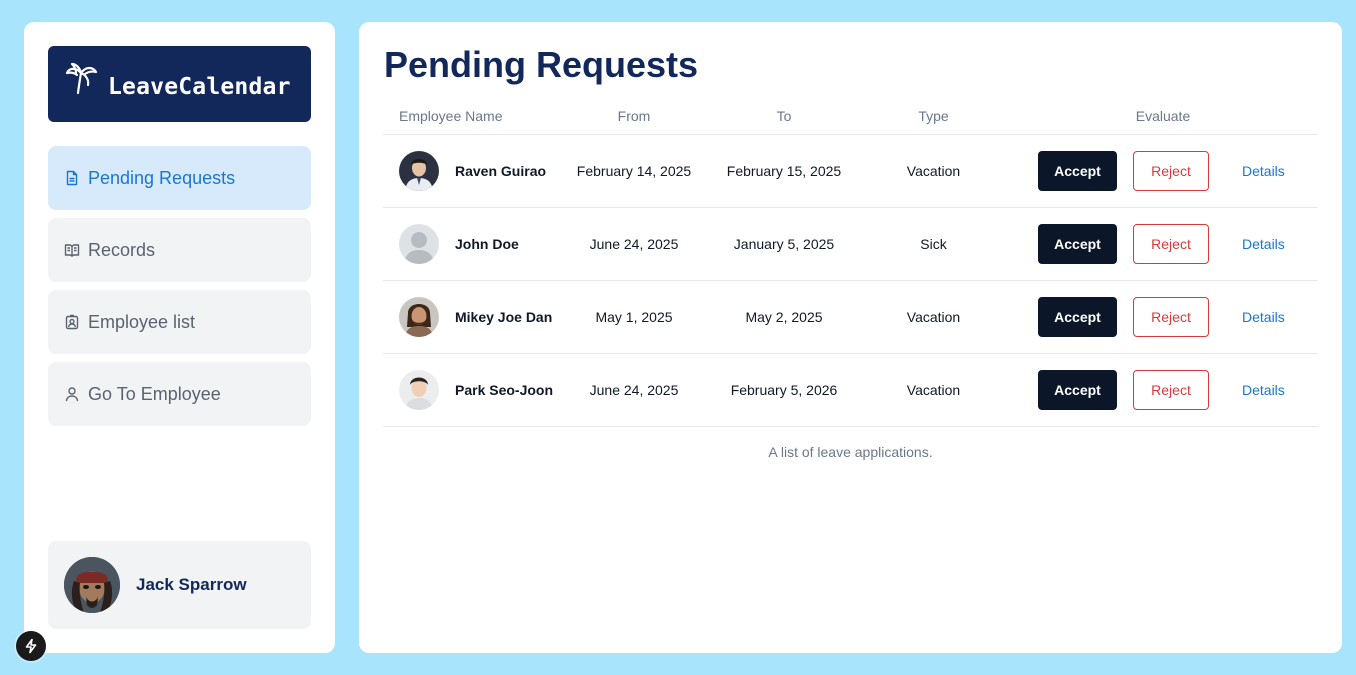 This screenshot has width=1356, height=675. Describe the element at coordinates (72, 394) in the screenshot. I see `user-icon` at that location.